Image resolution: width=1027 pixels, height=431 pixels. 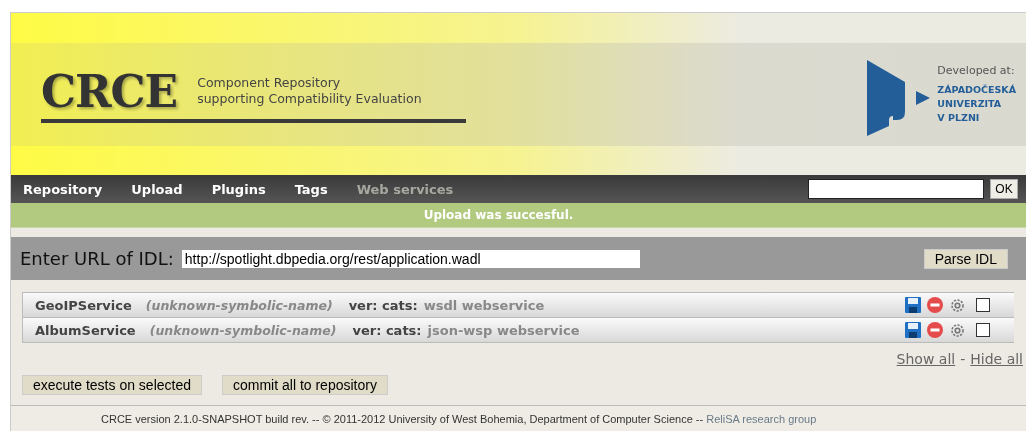 What do you see at coordinates (83, 305) in the screenshot?
I see `service-name: GeoIPService` at bounding box center [83, 305].